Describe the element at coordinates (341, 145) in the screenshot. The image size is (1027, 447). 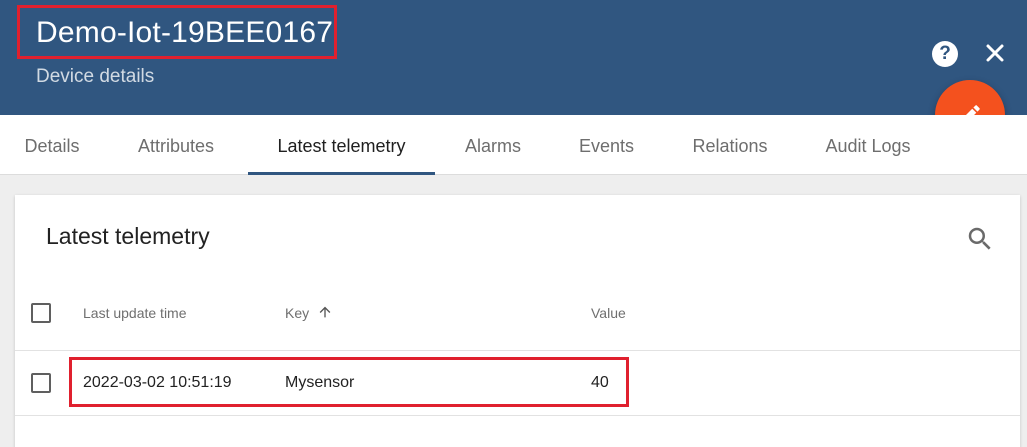
I see `tab-latest-telemetry: Latest telemetry` at that location.